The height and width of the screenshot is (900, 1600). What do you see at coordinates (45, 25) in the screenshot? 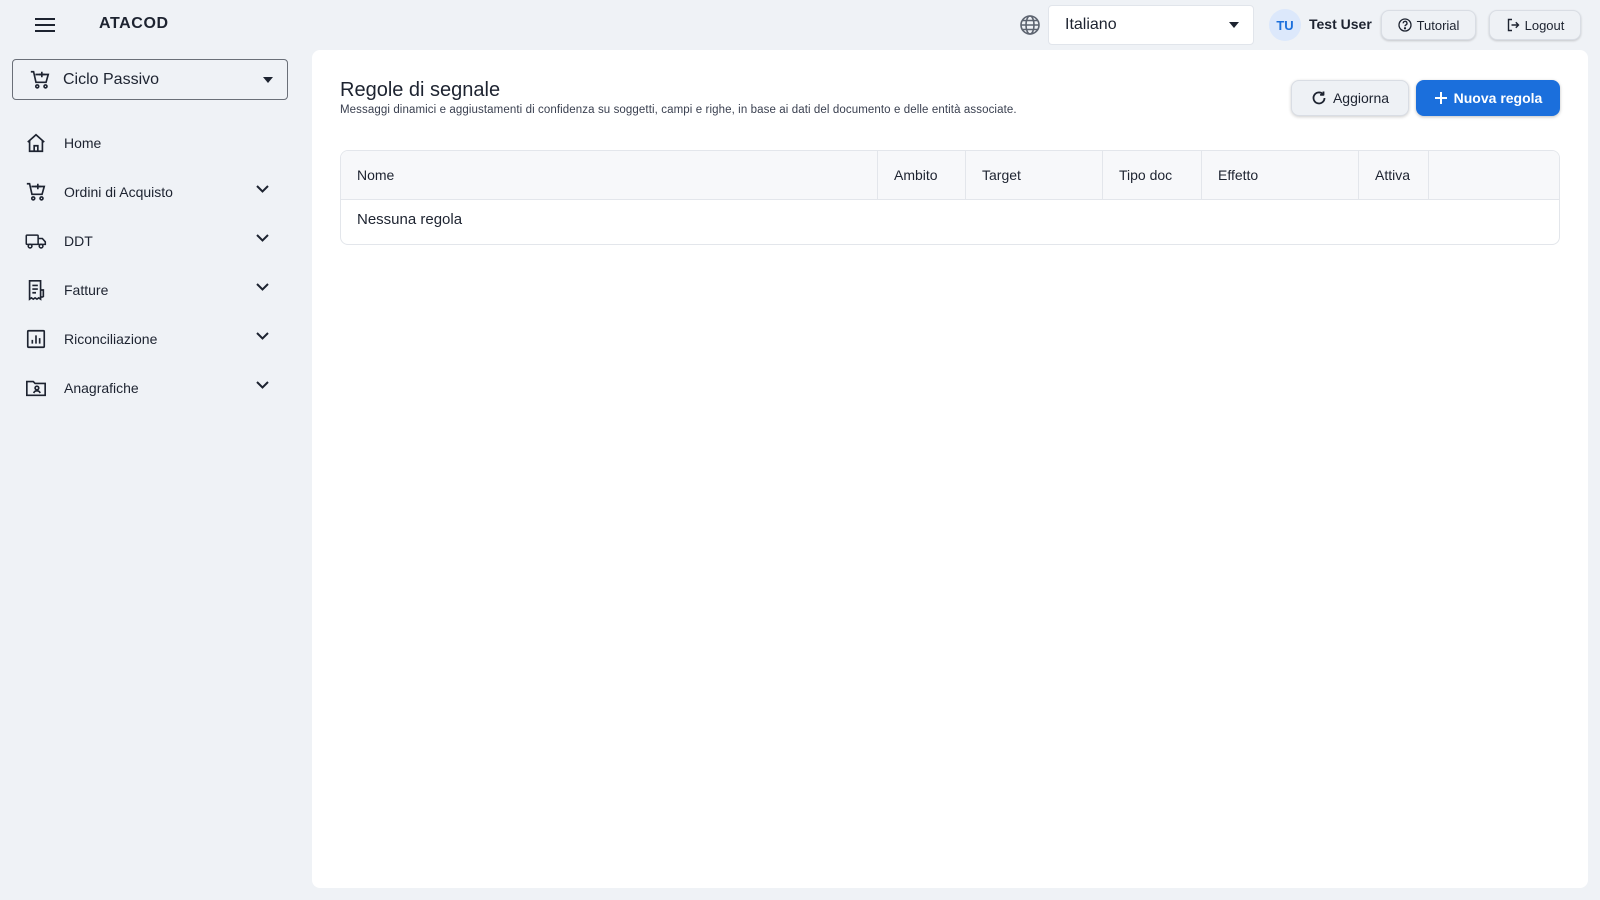
I see `menu-icon` at bounding box center [45, 25].